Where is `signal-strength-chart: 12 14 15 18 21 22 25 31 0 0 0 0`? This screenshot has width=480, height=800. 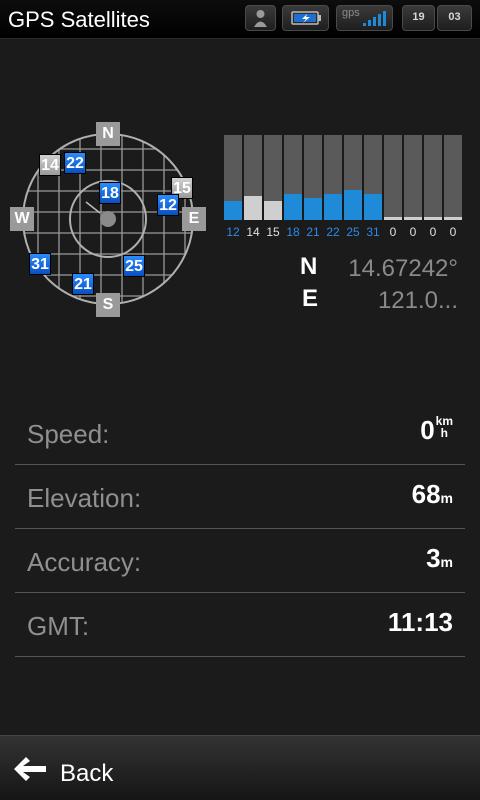 signal-strength-chart: 12 14 15 18 21 22 25 31 0 0 0 0 is located at coordinates (344, 187).